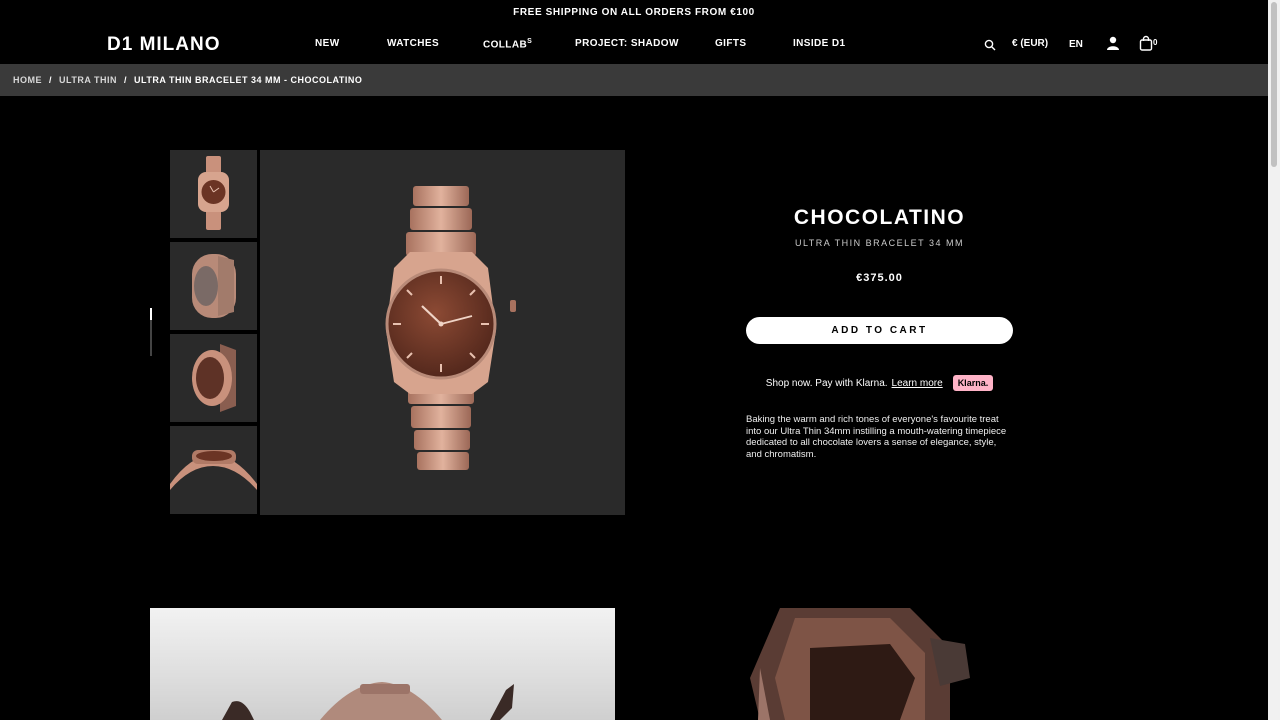 This screenshot has height=720, width=1280. I want to click on nav-item-project-shadow: PROJECT: SHADOW, so click(627, 43).